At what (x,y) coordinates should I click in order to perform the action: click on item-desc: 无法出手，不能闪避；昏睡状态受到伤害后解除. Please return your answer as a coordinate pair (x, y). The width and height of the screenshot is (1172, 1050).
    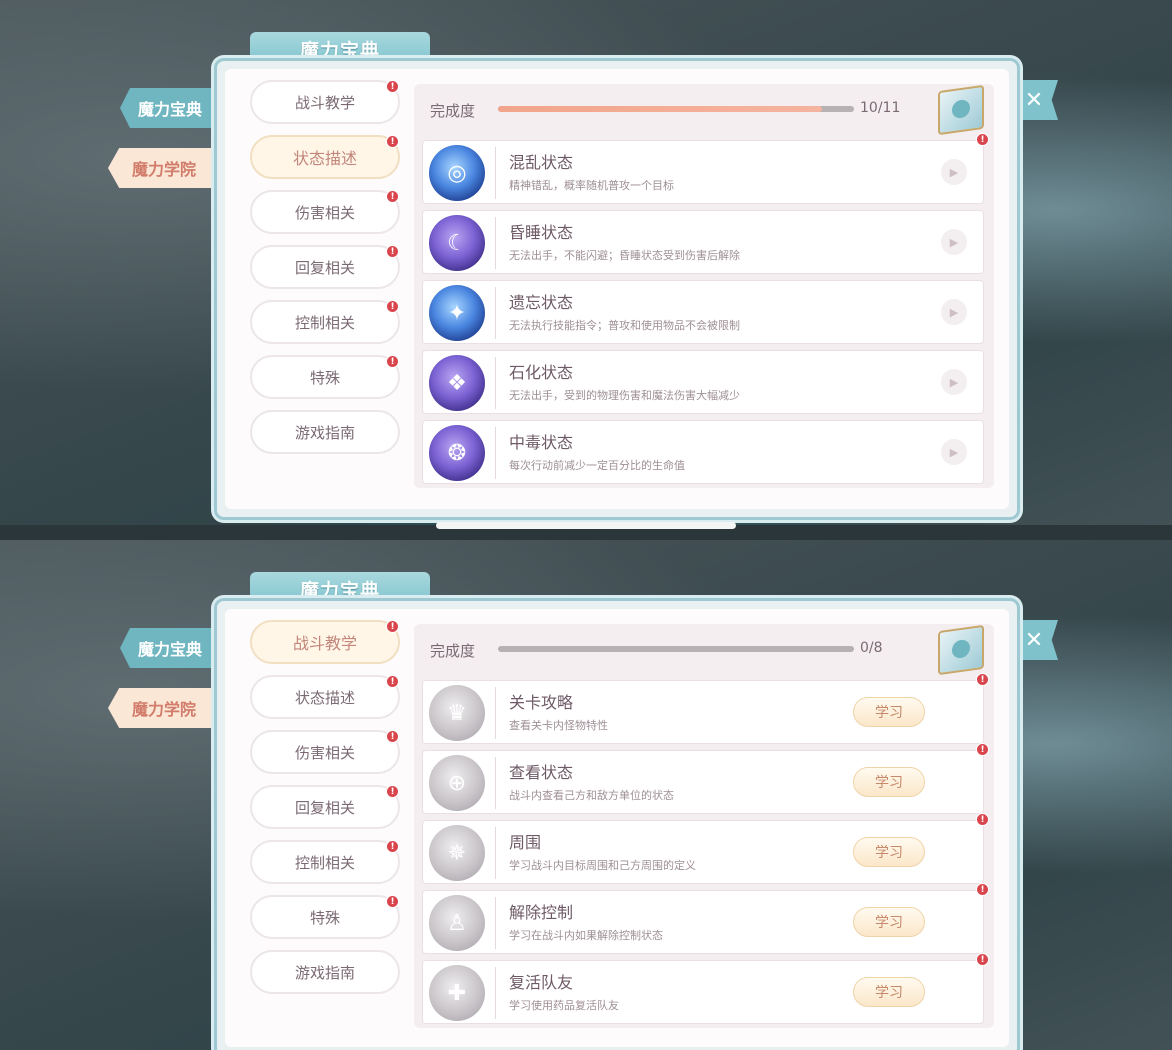
    Looking at the image, I should click on (624, 255).